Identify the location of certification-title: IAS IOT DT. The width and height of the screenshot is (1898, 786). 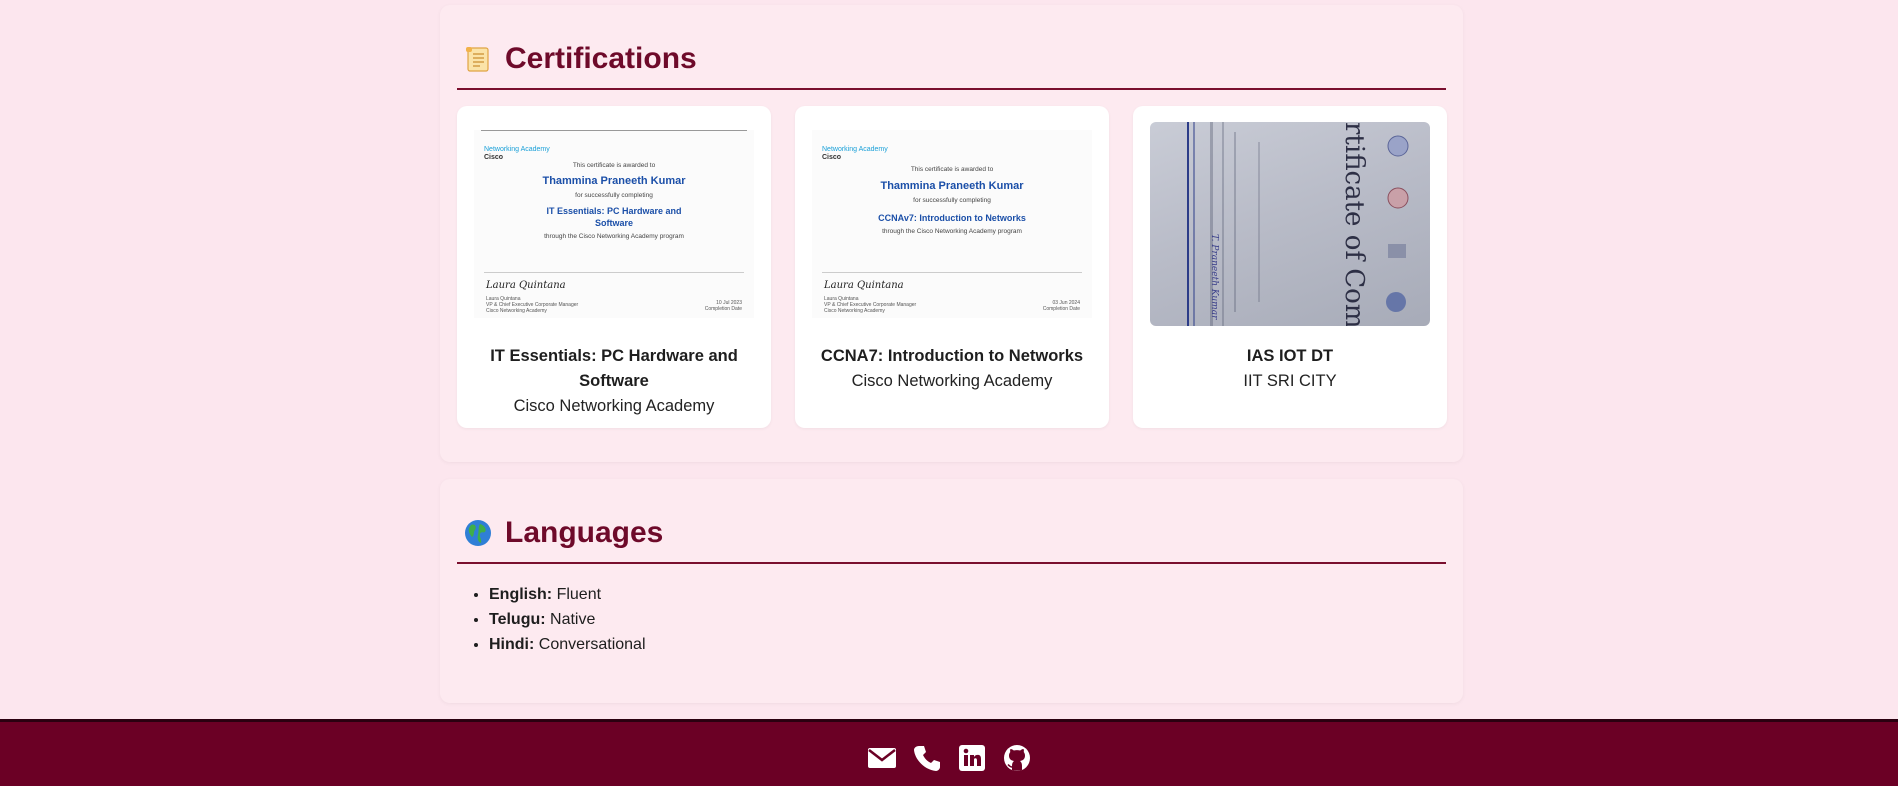
(1290, 356).